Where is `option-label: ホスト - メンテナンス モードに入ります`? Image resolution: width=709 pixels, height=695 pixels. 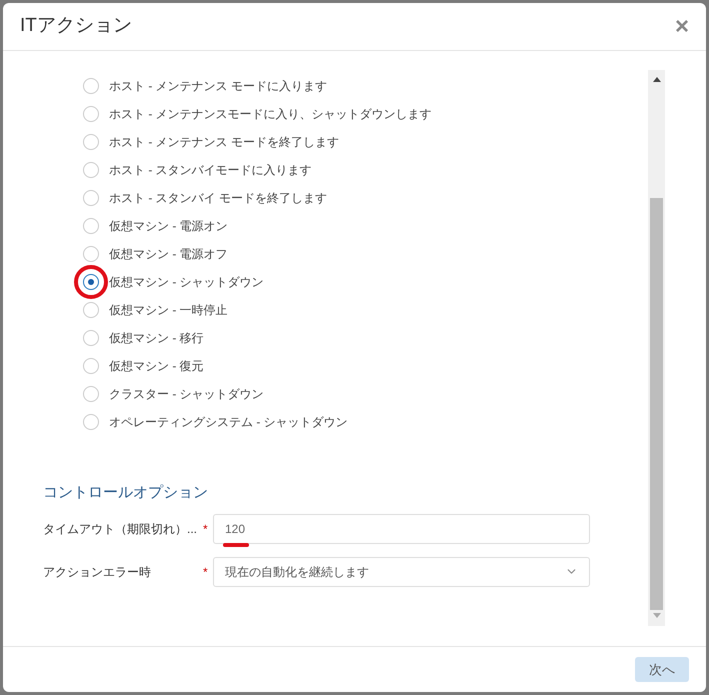 option-label: ホスト - メンテナンス モードに入ります is located at coordinates (218, 86).